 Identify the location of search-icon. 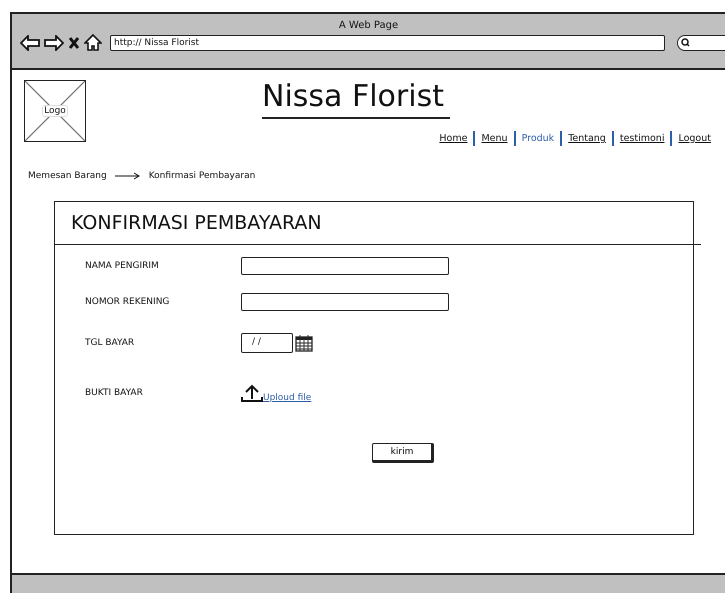
(685, 42).